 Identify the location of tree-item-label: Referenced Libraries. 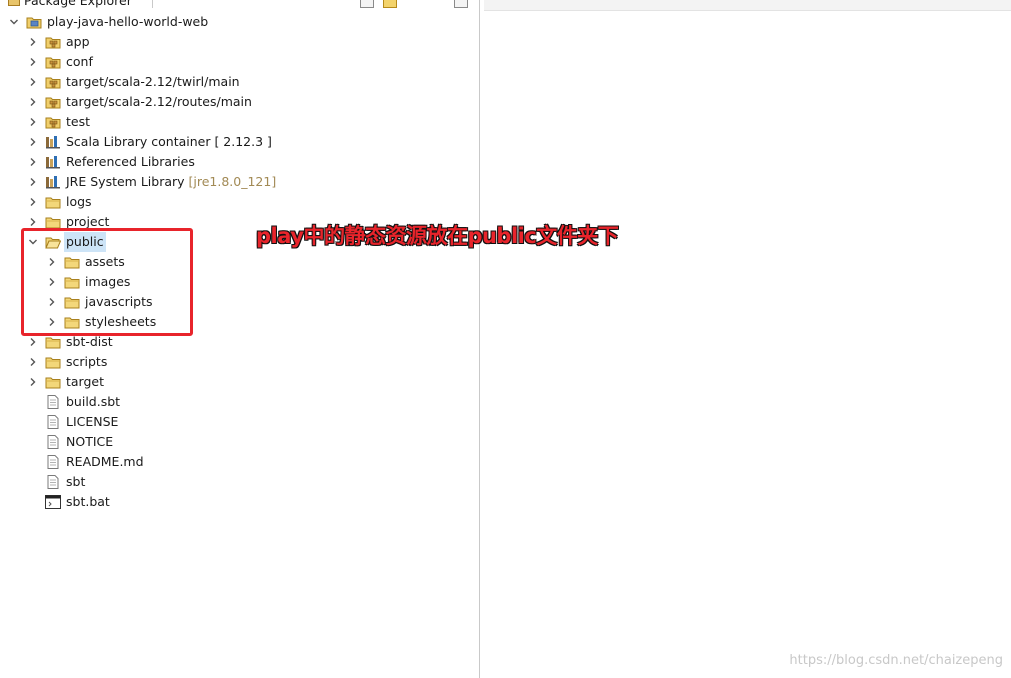
(130, 161).